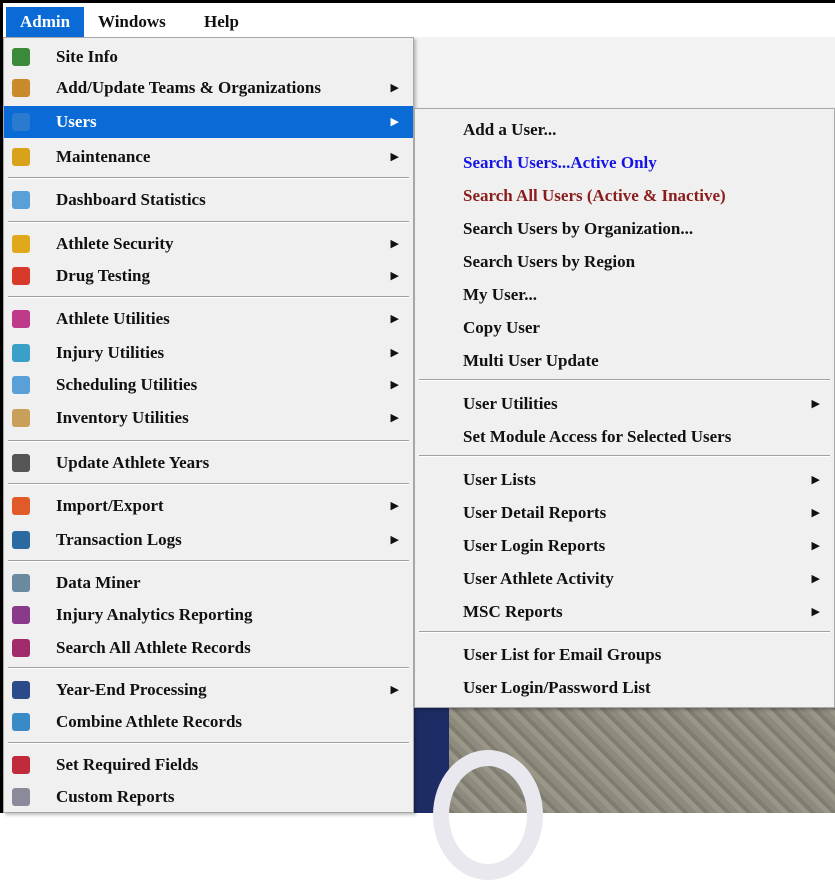 This screenshot has height=880, width=835. What do you see at coordinates (534, 545) in the screenshot?
I see `submenu-item-label: User Login Reports` at bounding box center [534, 545].